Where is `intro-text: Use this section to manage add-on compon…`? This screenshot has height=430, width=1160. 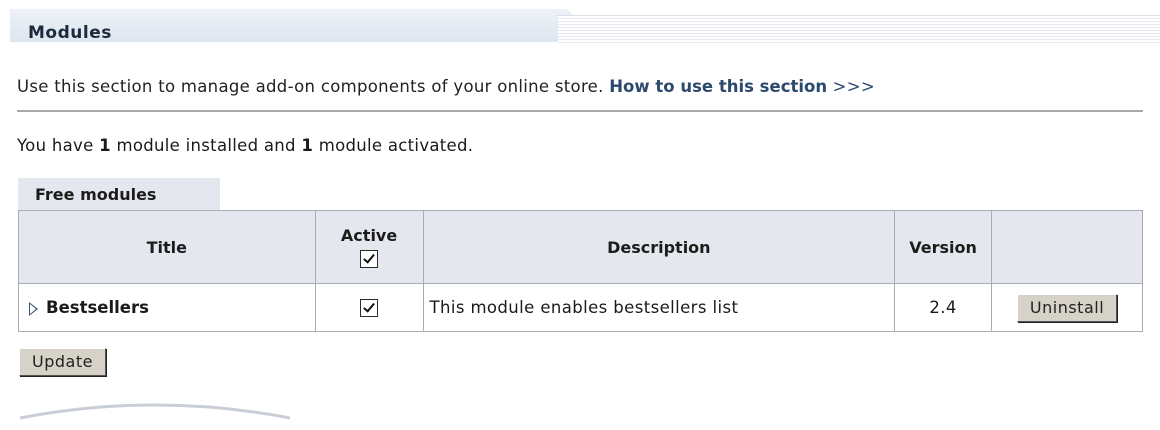
intro-text: Use this section to manage add-on compon… is located at coordinates (446, 86).